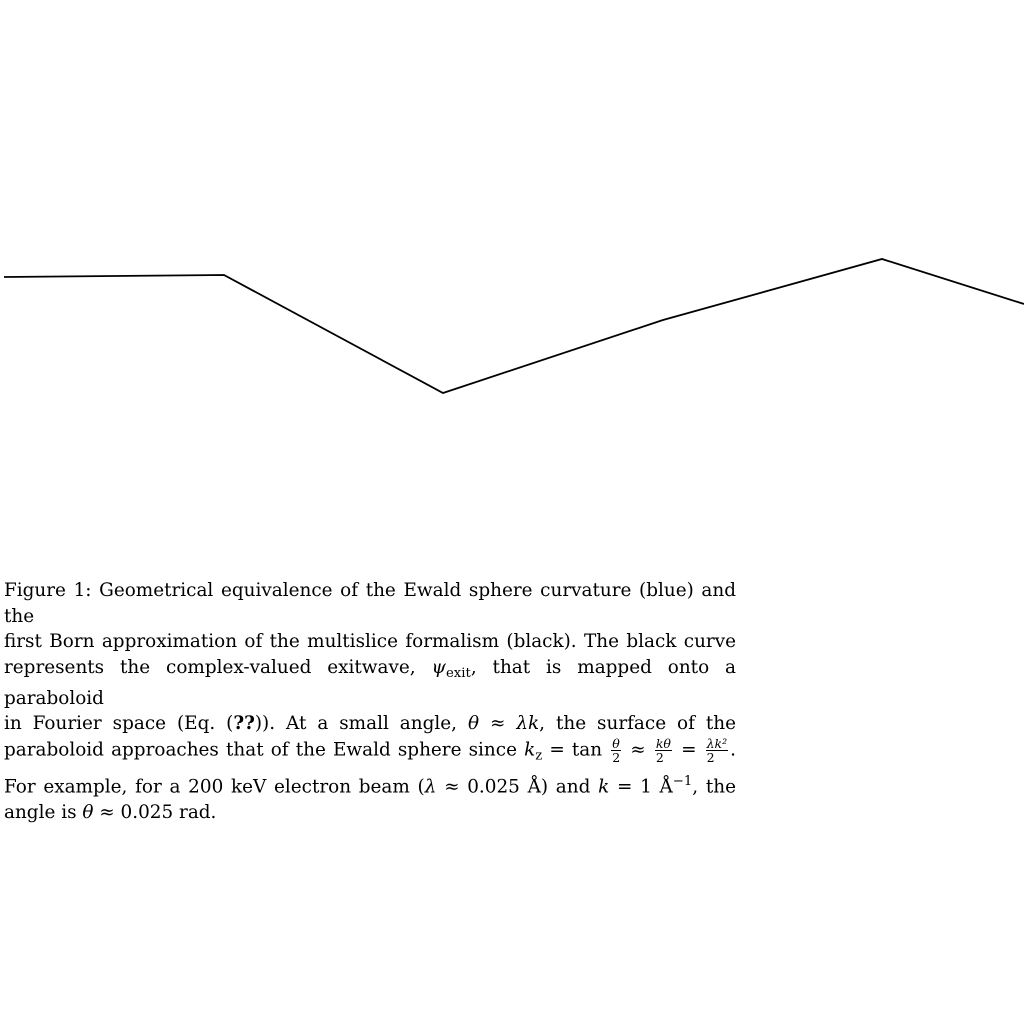  I want to click on caption-line-7: angle is θ ≈ 0.025 rad., so click(110, 812).